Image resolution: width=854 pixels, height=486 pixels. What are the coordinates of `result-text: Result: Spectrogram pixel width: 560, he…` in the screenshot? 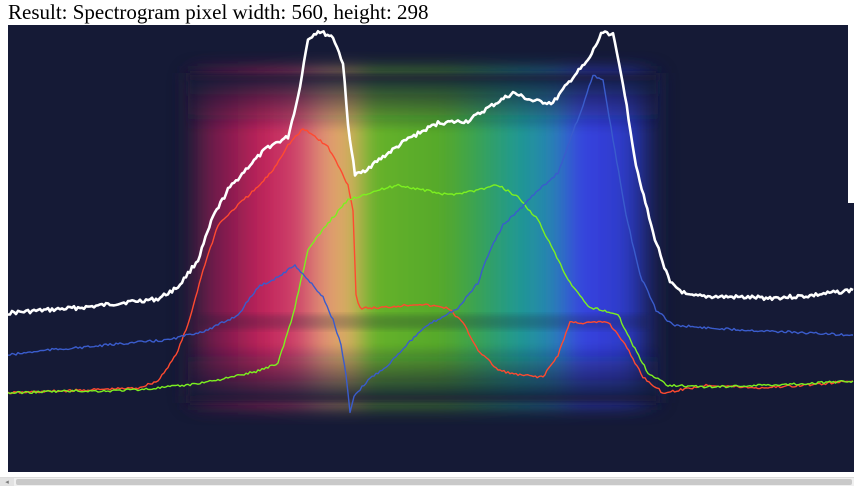 It's located at (218, 12).